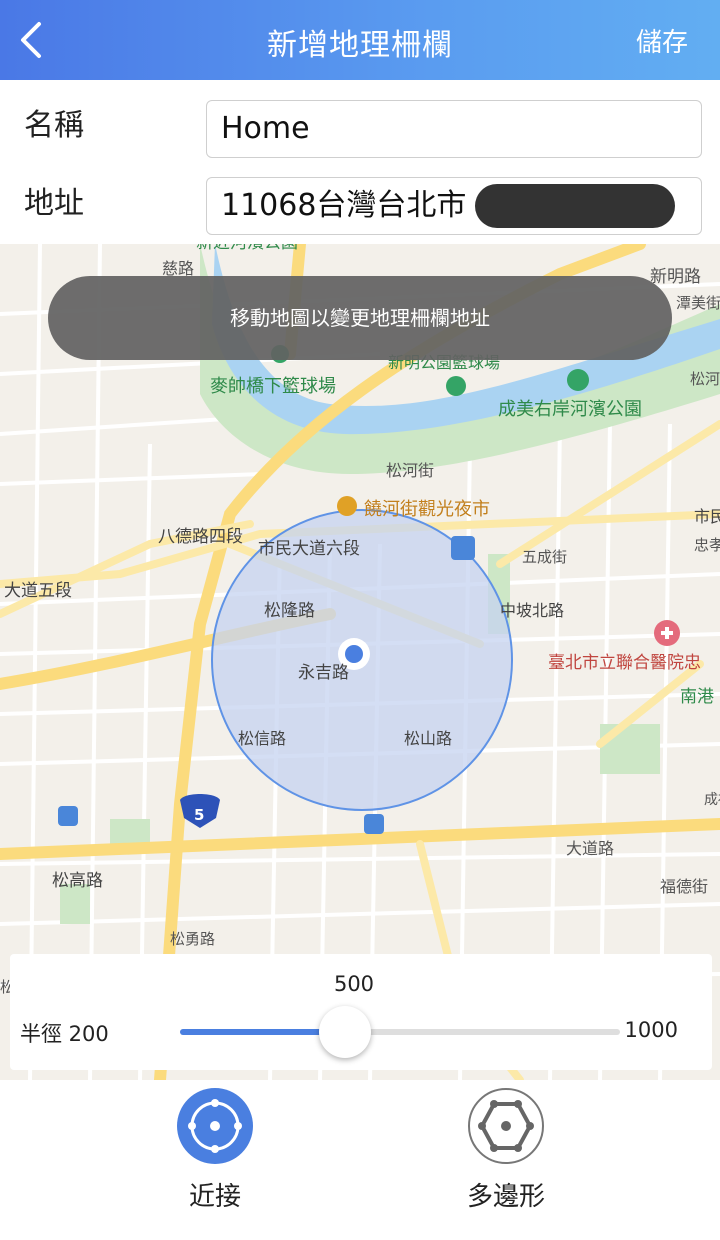  What do you see at coordinates (354, 654) in the screenshot?
I see `center-marker` at bounding box center [354, 654].